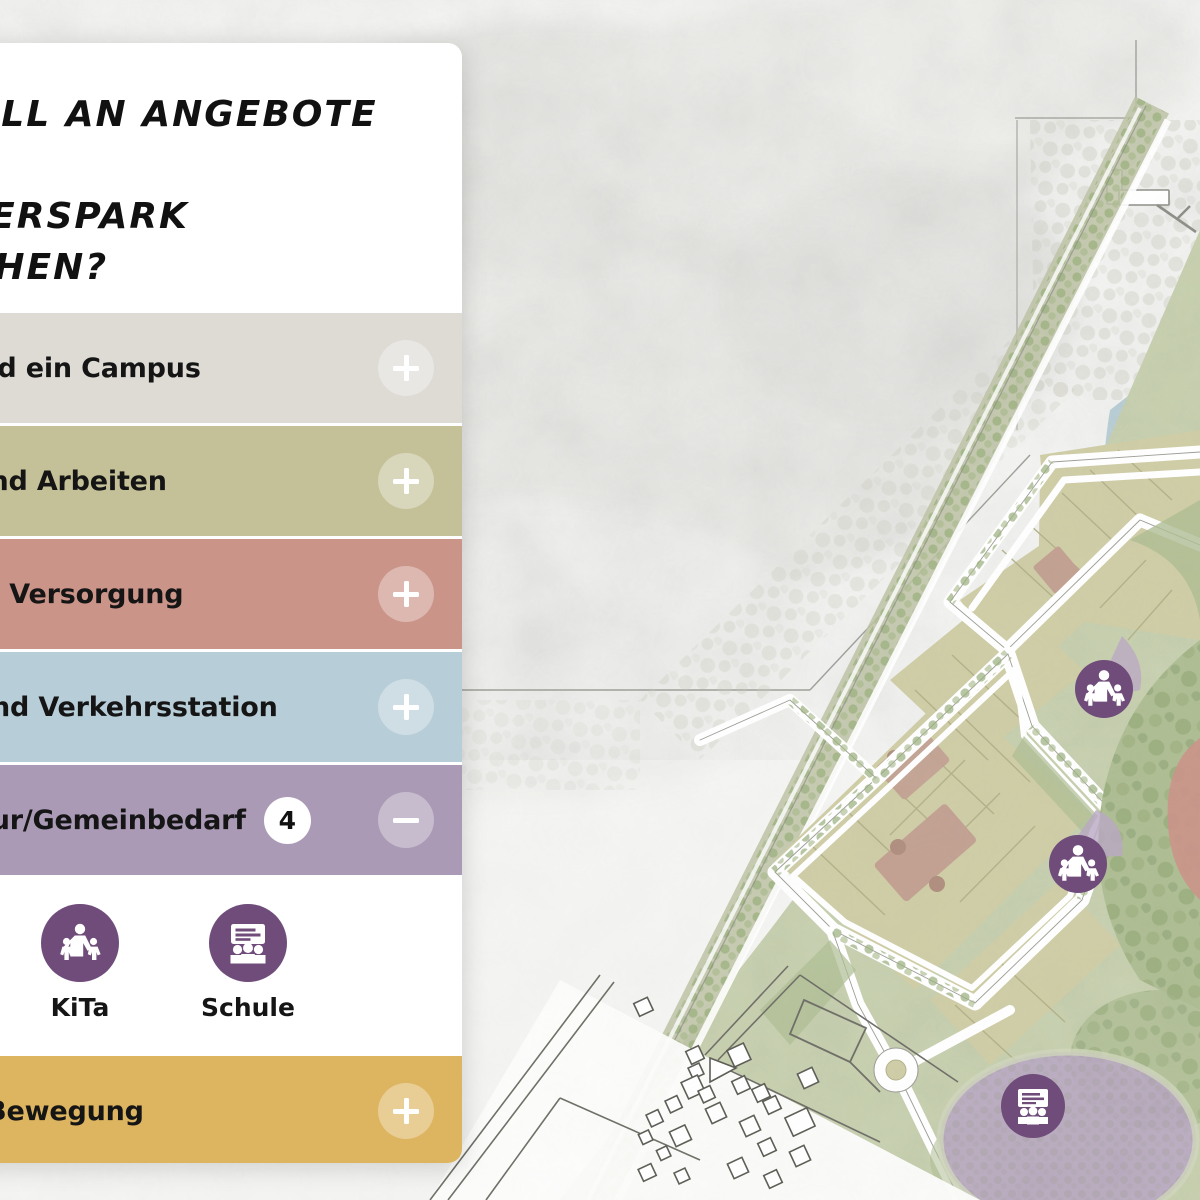 This screenshot has height=1200, width=1200. What do you see at coordinates (248, 943) in the screenshot?
I see `classroom-icon` at bounding box center [248, 943].